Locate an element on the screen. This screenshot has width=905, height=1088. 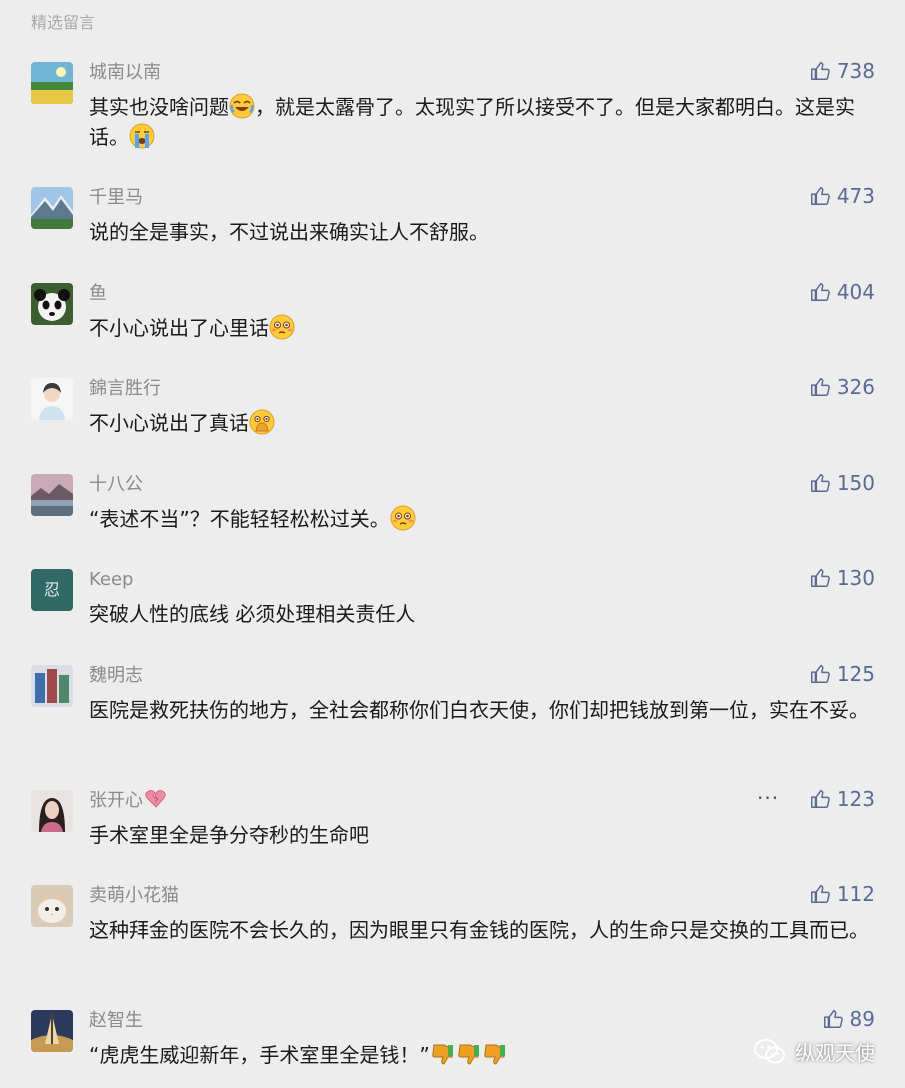
comment-text: 不小心说出了心里话 is located at coordinates (484, 328).